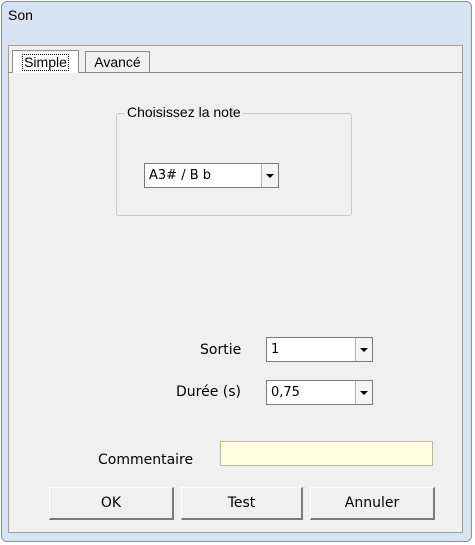  What do you see at coordinates (319, 349) in the screenshot?
I see `sortie-select: 1` at bounding box center [319, 349].